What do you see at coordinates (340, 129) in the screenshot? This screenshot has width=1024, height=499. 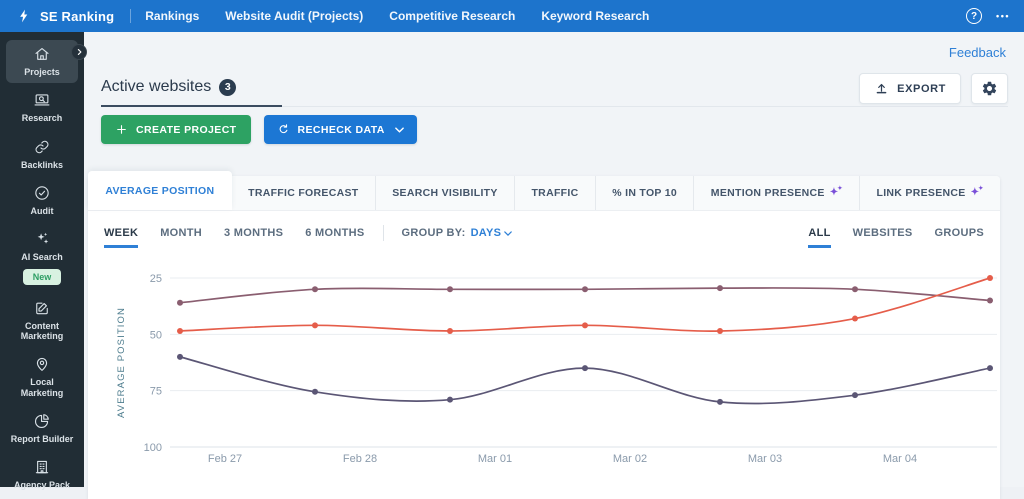 I see `recheck-data-button: RECHECK DATA` at bounding box center [340, 129].